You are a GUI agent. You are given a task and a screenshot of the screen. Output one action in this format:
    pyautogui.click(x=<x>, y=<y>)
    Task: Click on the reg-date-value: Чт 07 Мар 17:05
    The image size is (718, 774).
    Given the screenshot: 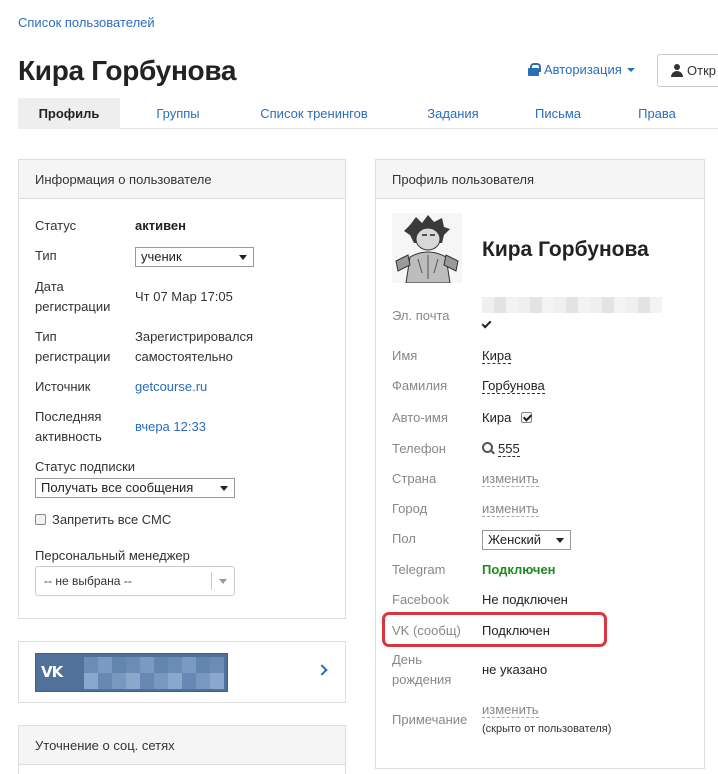 What is the action you would take?
    pyautogui.click(x=184, y=296)
    